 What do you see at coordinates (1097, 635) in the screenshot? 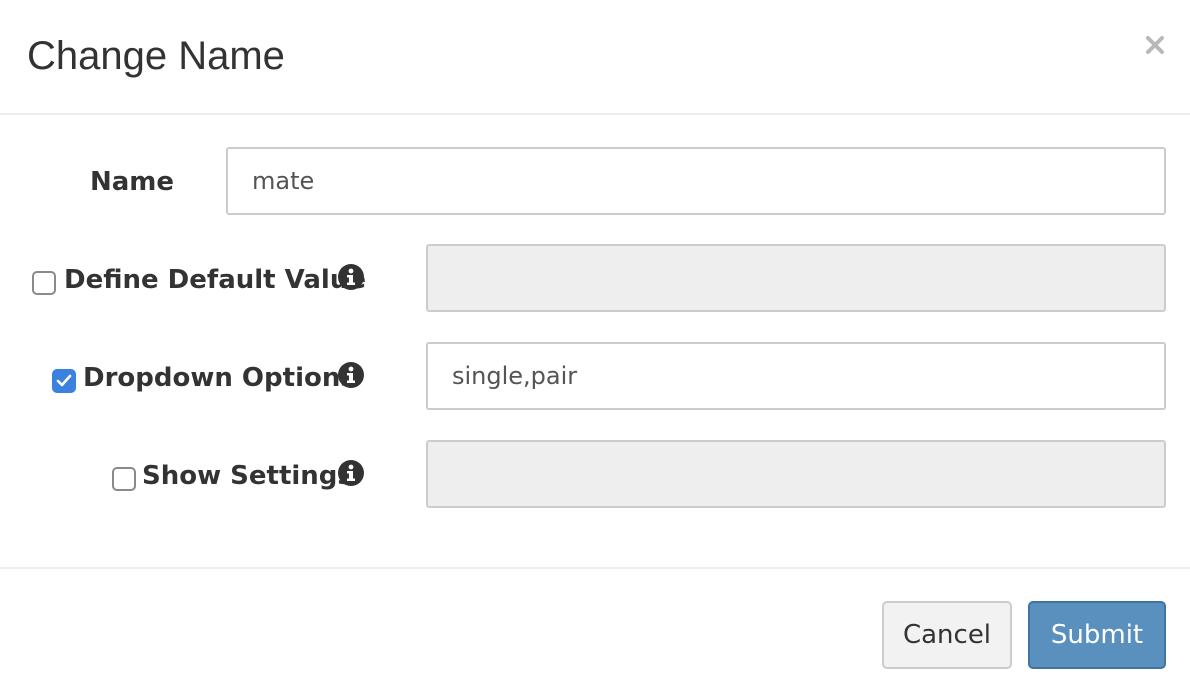
I see `submit-button: Submit` at bounding box center [1097, 635].